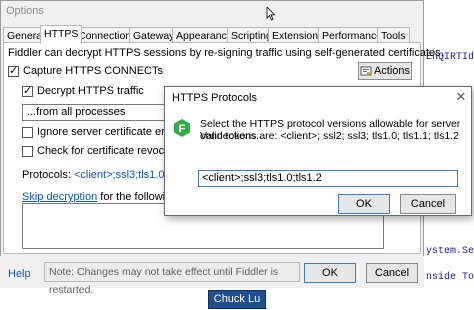  What do you see at coordinates (364, 204) in the screenshot?
I see `dialog-ok-button: OK` at bounding box center [364, 204].